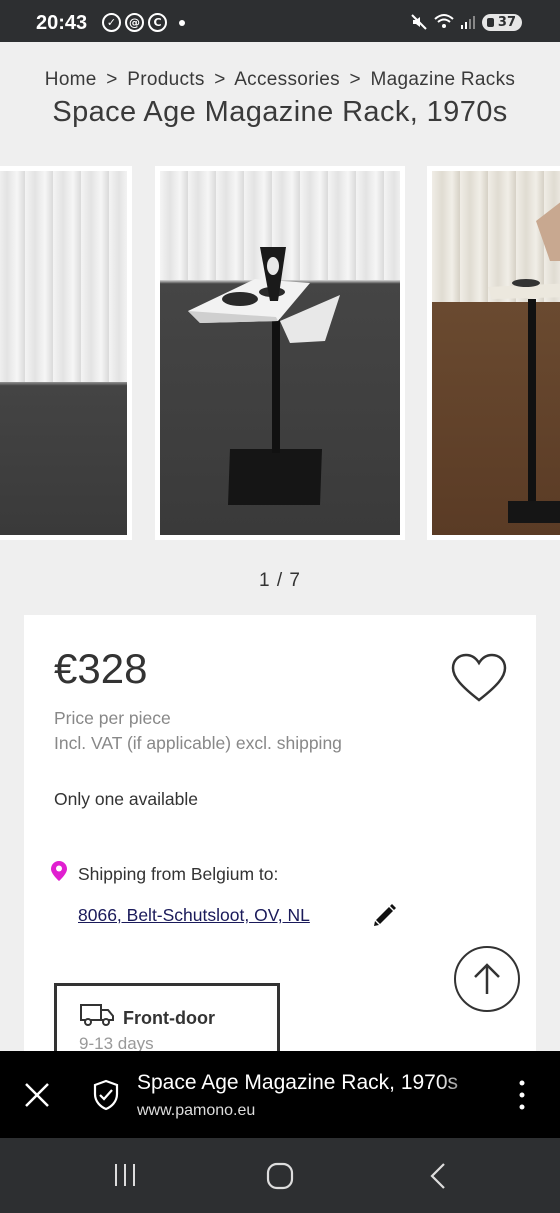  Describe the element at coordinates (126, 799) in the screenshot. I see `availability-text: Only one available` at that location.